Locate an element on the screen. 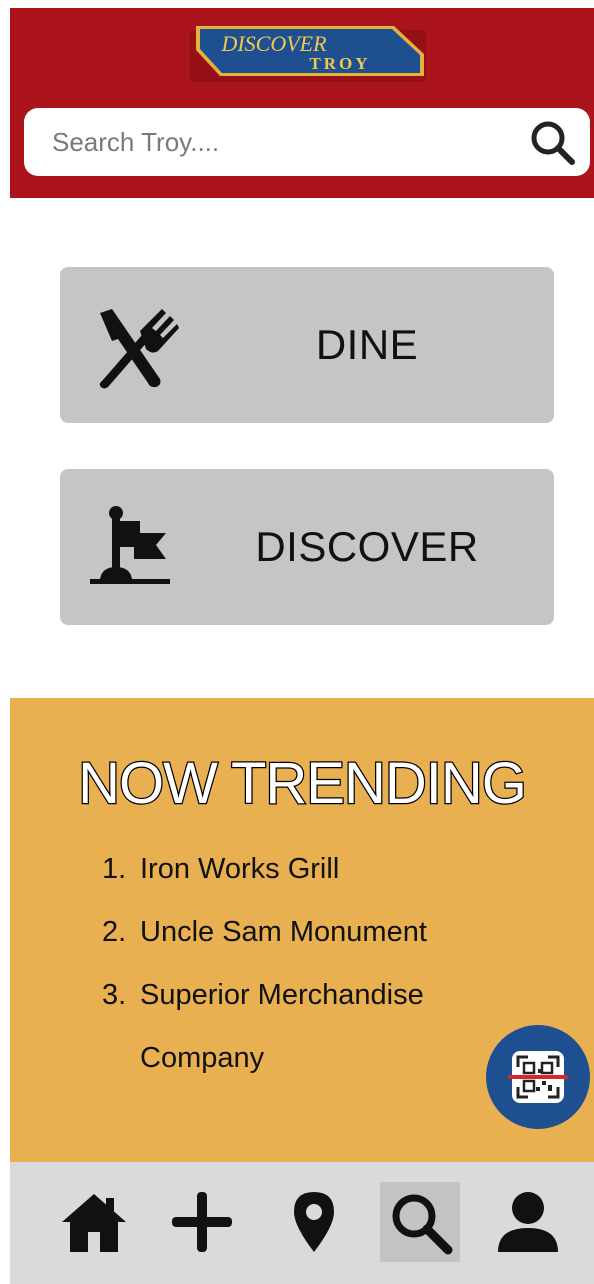  nav-home is located at coordinates (94, 1222).